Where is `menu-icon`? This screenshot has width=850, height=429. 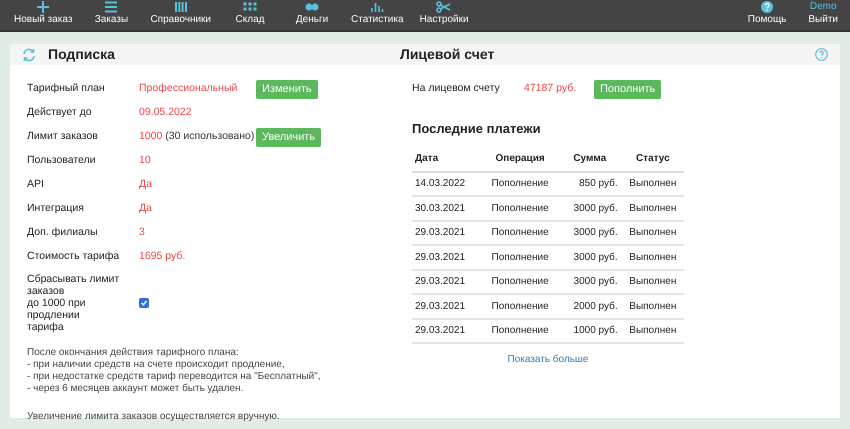
menu-icon is located at coordinates (111, 7).